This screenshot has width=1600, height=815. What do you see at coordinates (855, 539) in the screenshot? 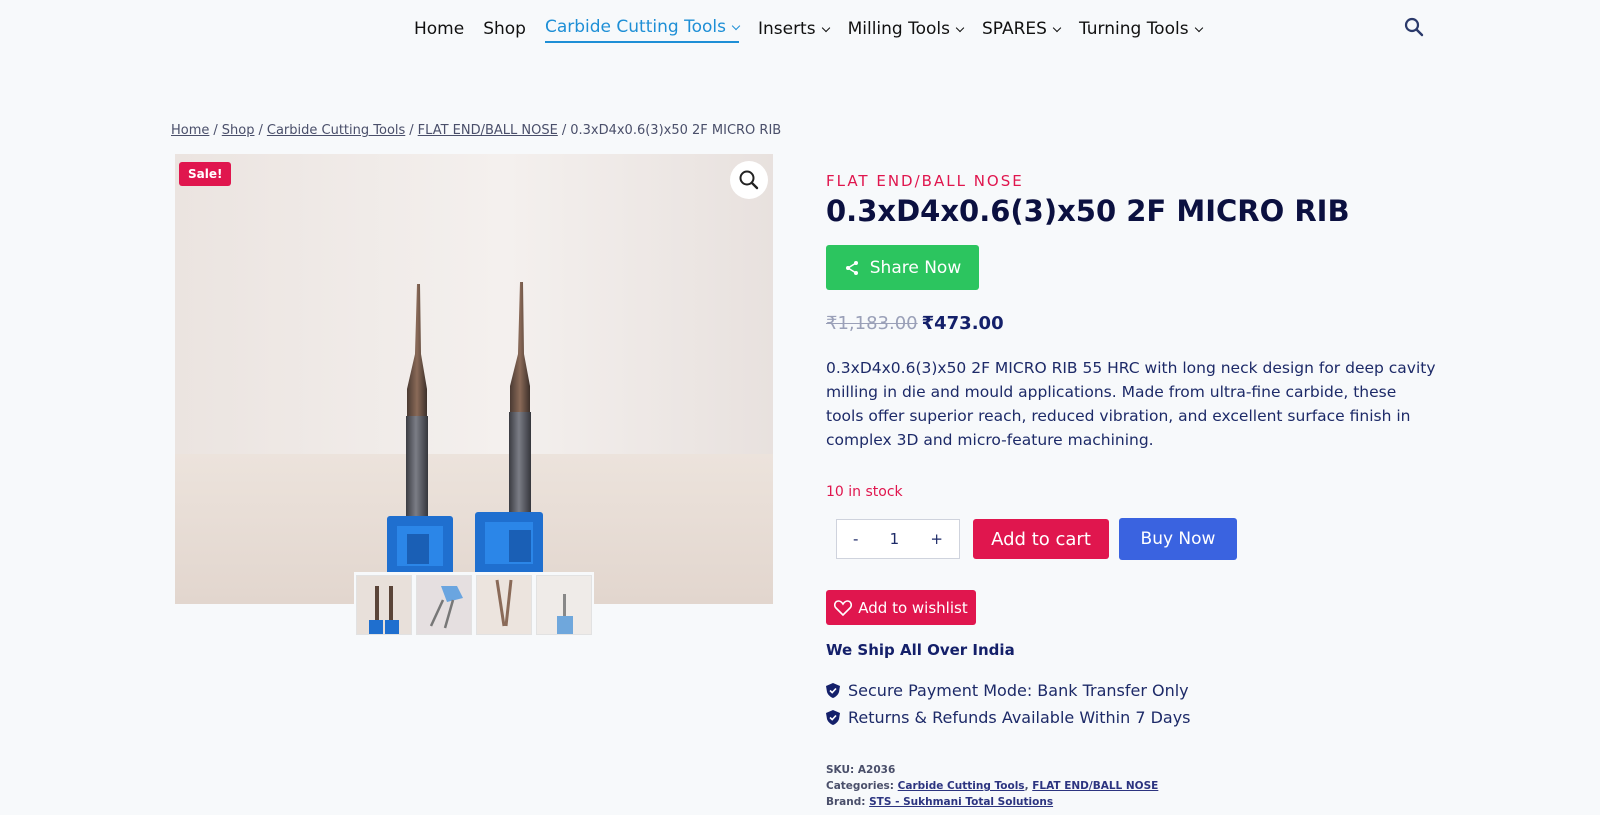
I see `quantity-decrease-button: -` at bounding box center [855, 539].